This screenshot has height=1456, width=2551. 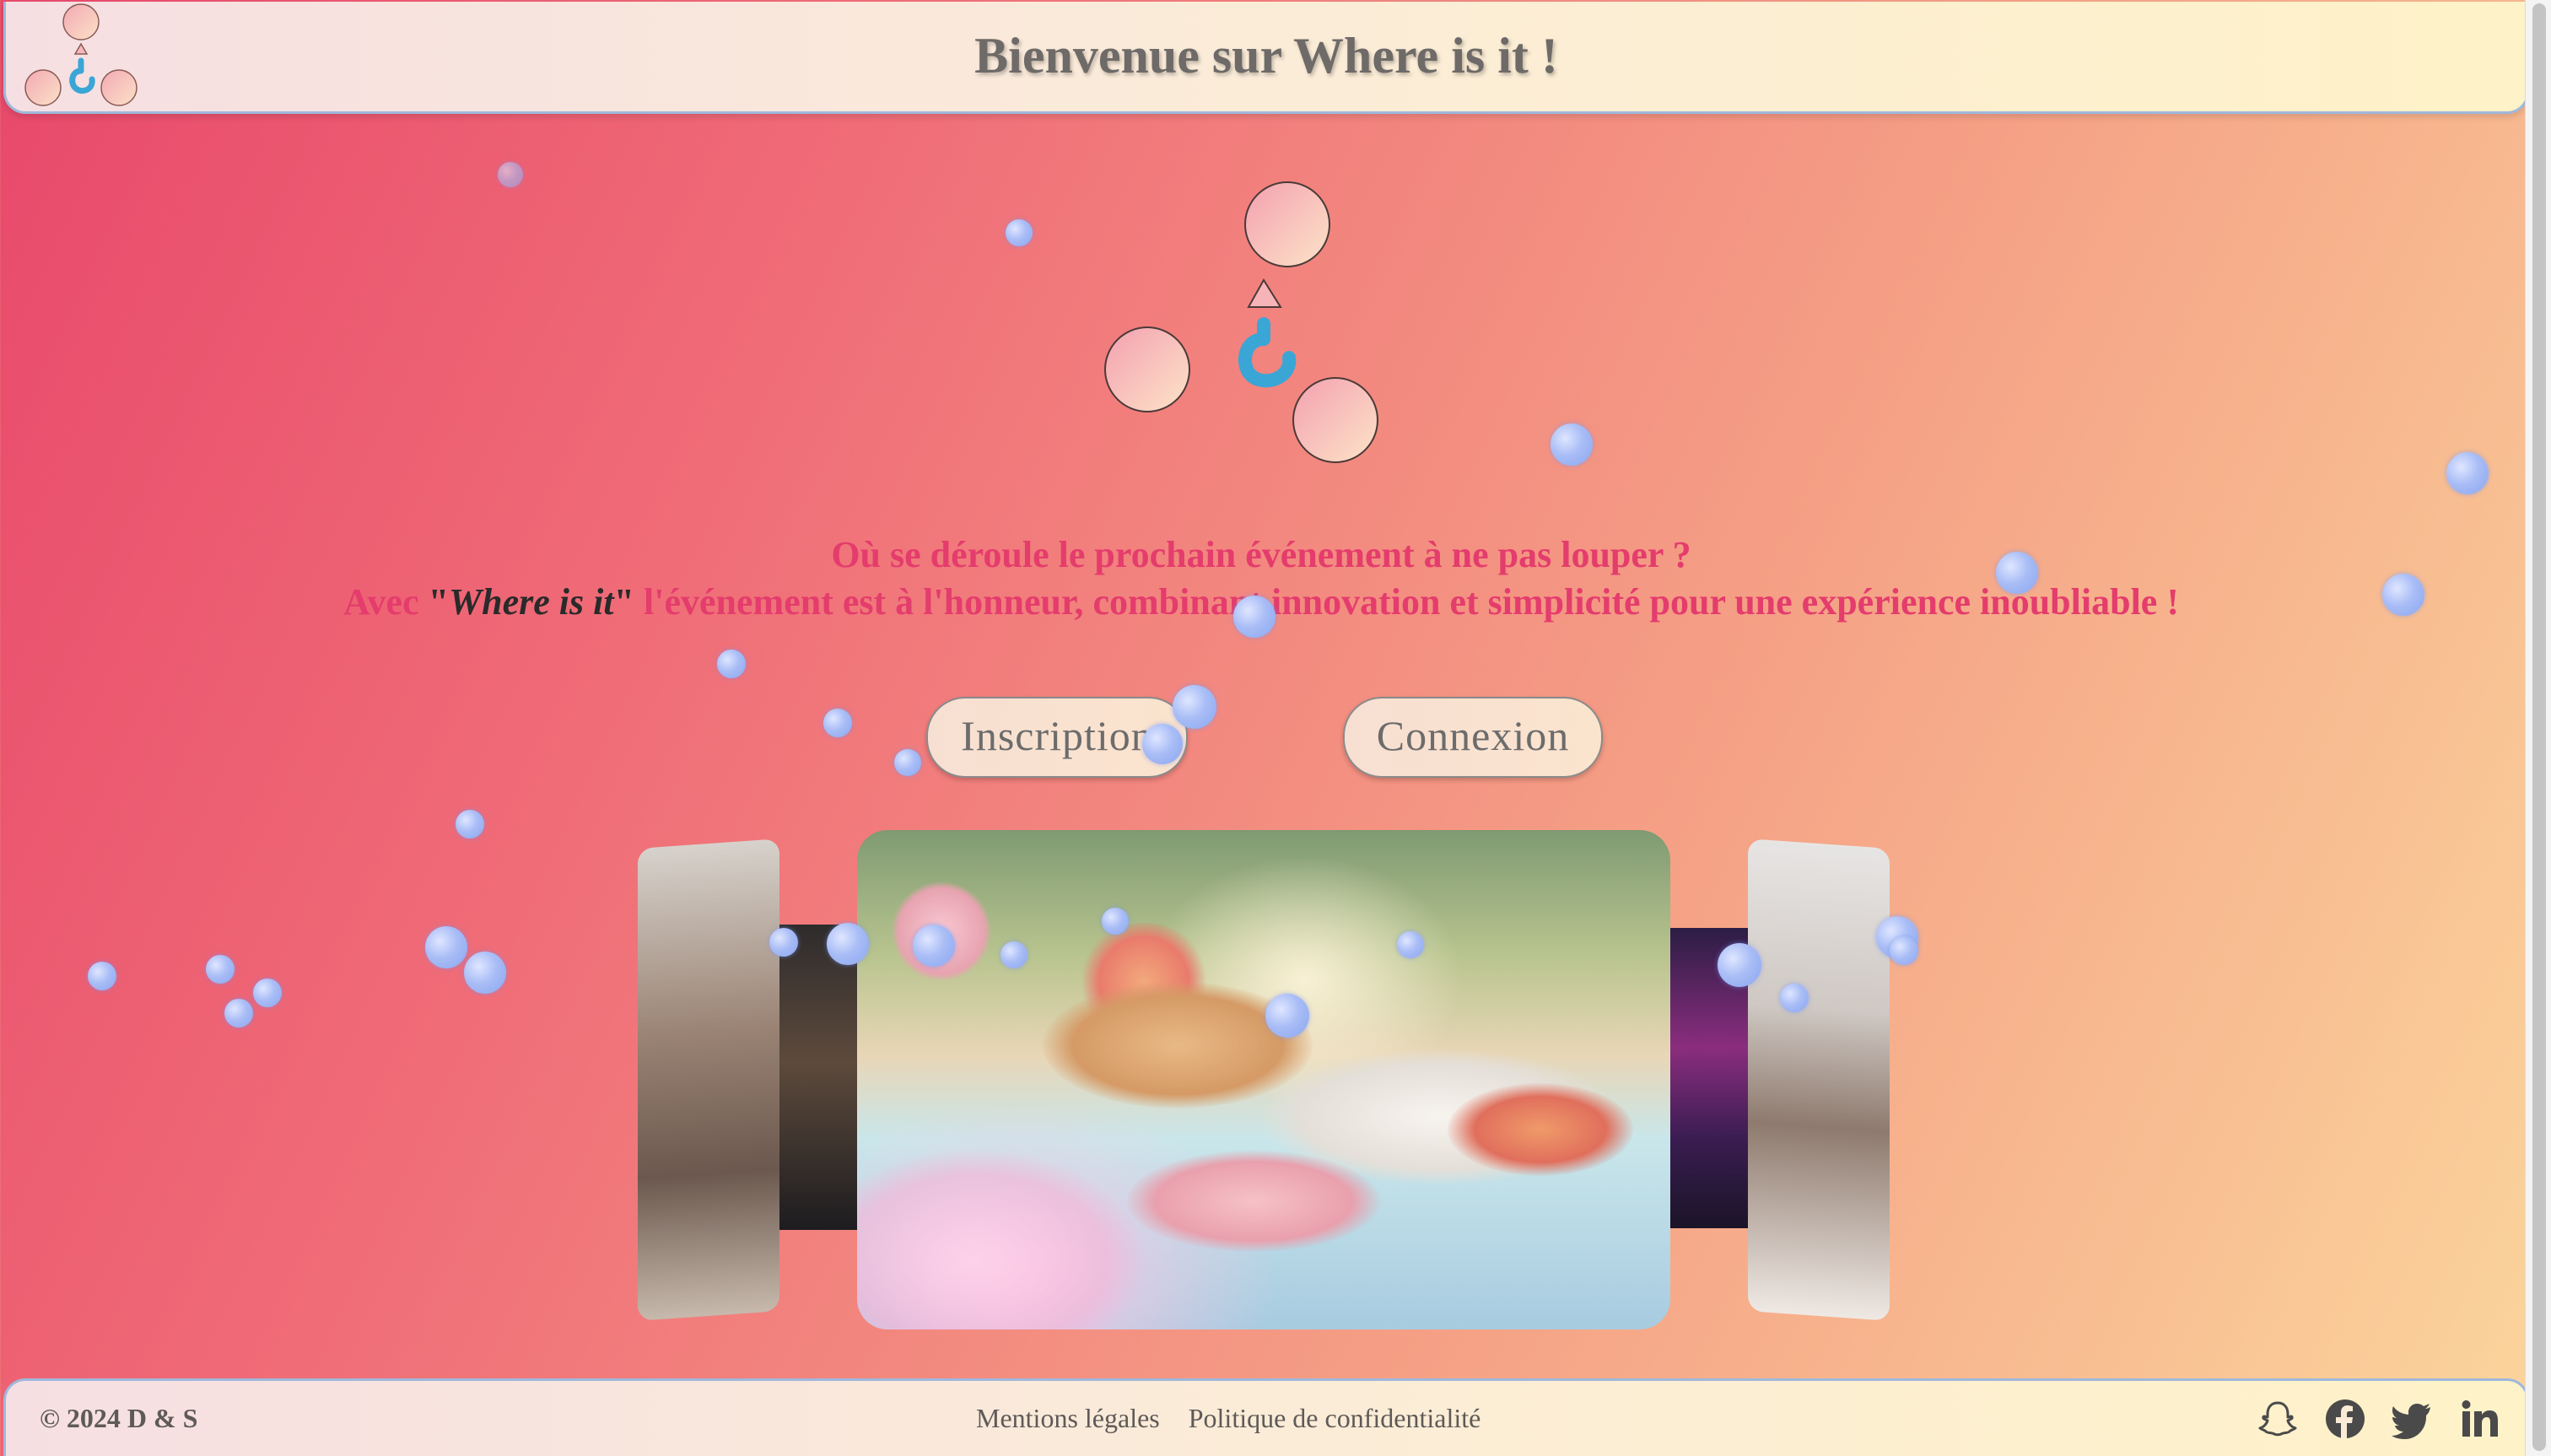 I want to click on buffet-fruits-decoration, so click(x=1540, y=1129).